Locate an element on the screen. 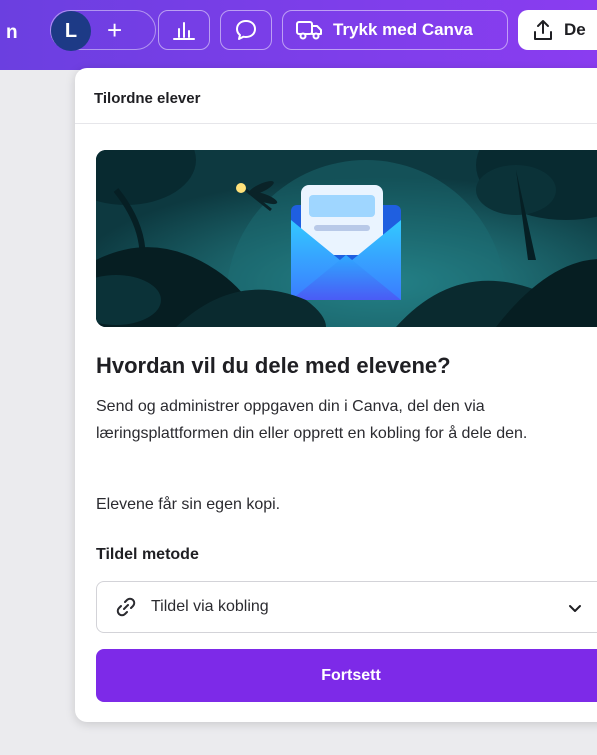  top-toolbar: n L + Trykk med Canva De is located at coordinates (298, 35).